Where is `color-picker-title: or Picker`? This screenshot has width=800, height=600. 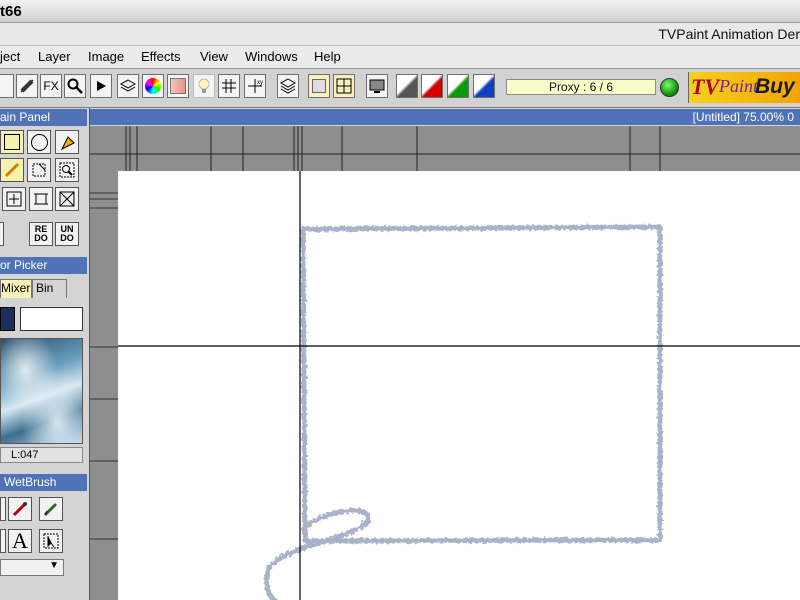
color-picker-title: or Picker is located at coordinates (24, 265).